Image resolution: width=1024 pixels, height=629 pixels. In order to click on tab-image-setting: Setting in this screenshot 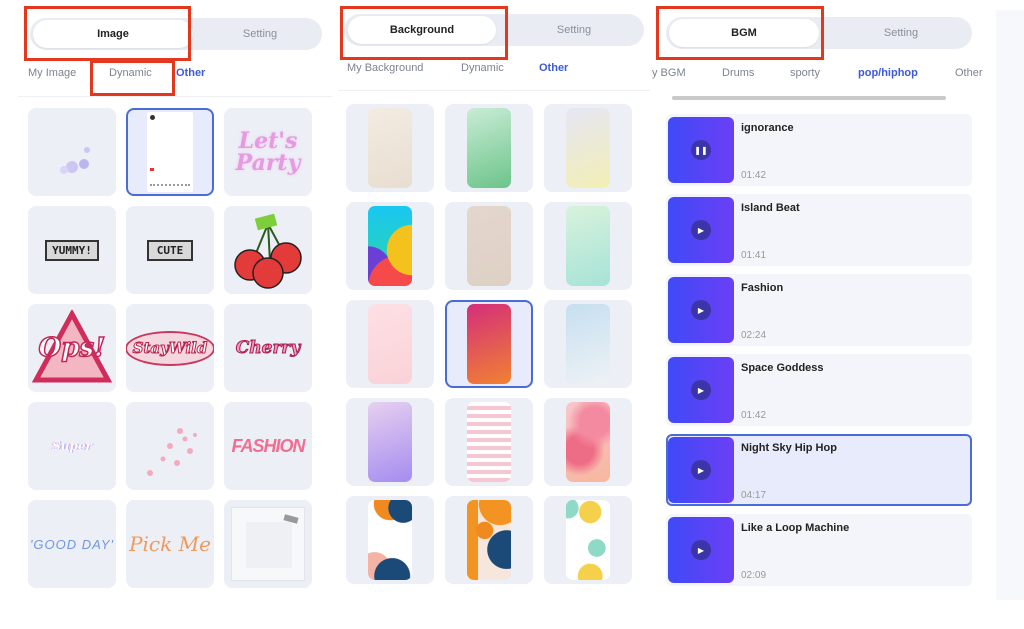, I will do `click(260, 34)`.